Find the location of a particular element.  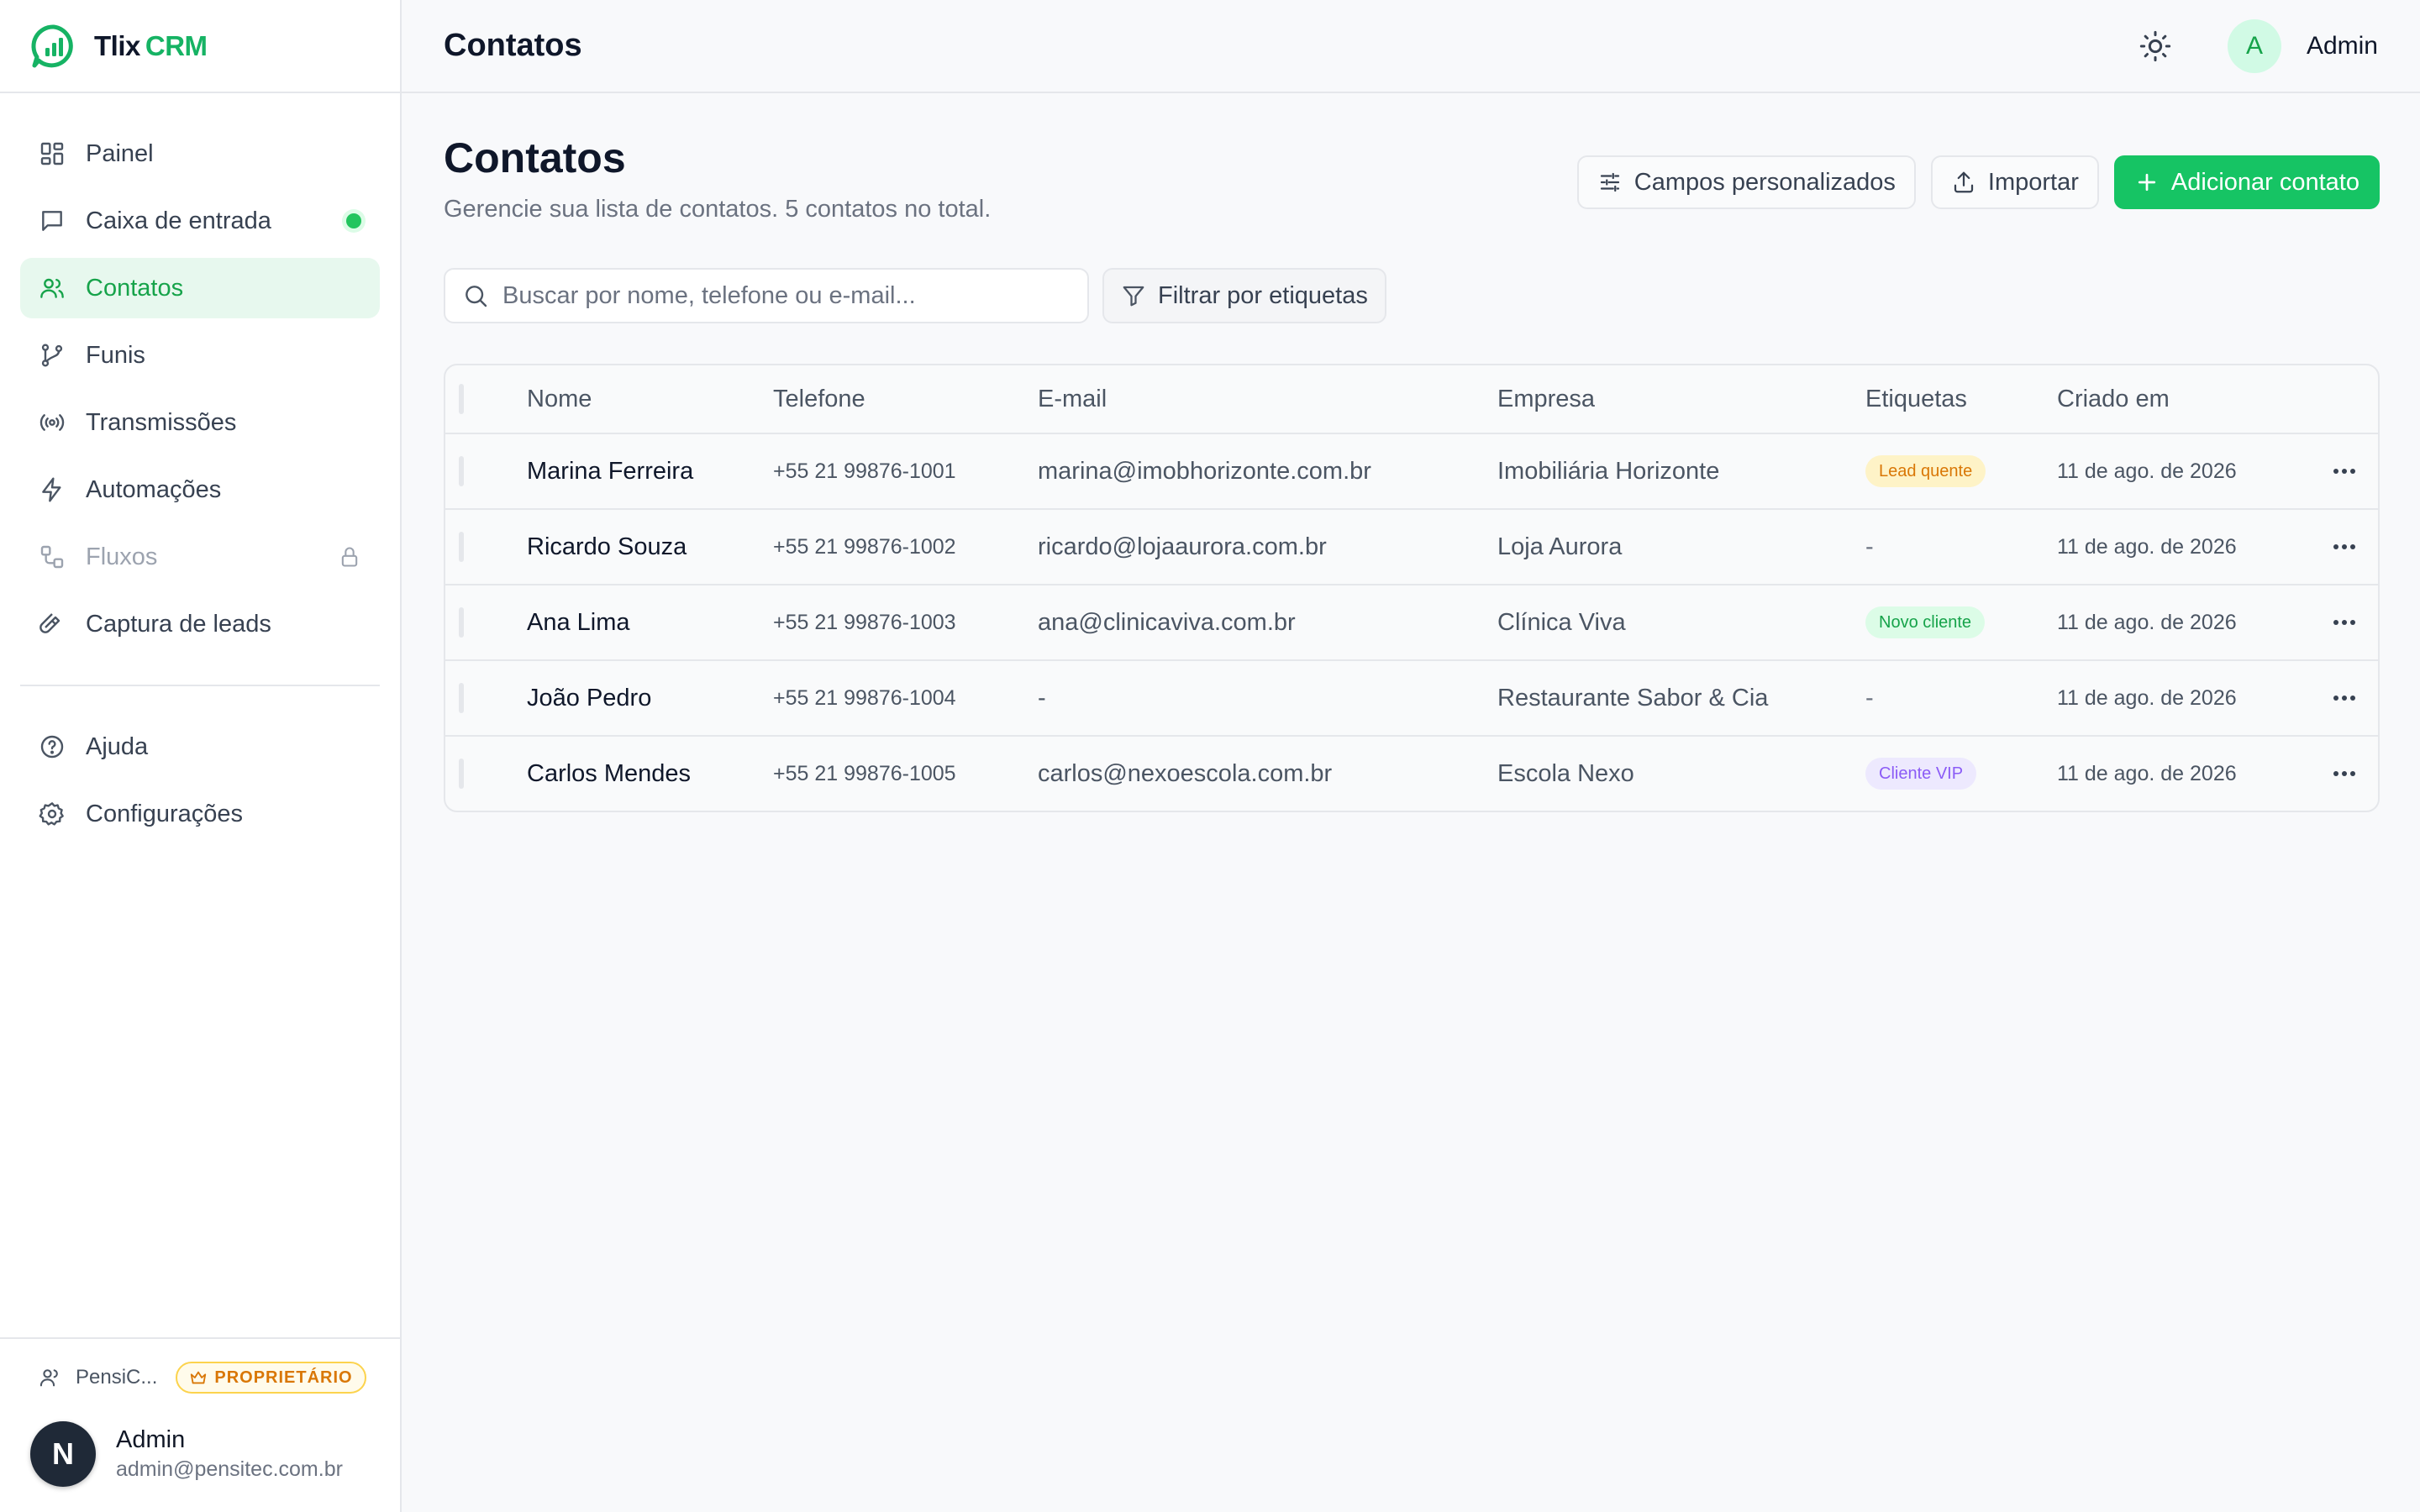

contact-phone: +55 21 99876-1005 is located at coordinates (865, 773).